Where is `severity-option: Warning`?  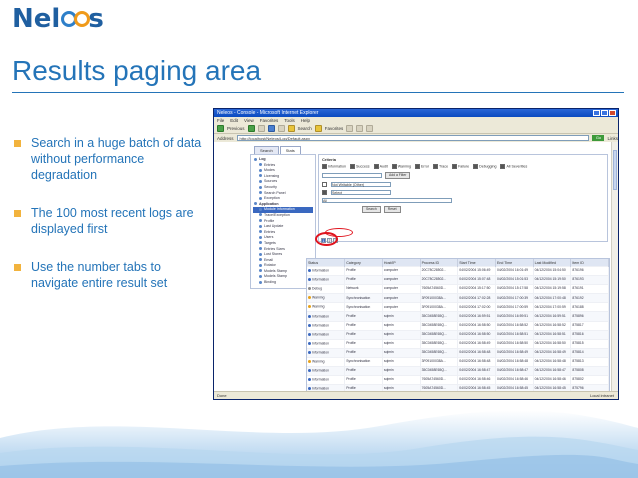 severity-option: Warning is located at coordinates (401, 166).